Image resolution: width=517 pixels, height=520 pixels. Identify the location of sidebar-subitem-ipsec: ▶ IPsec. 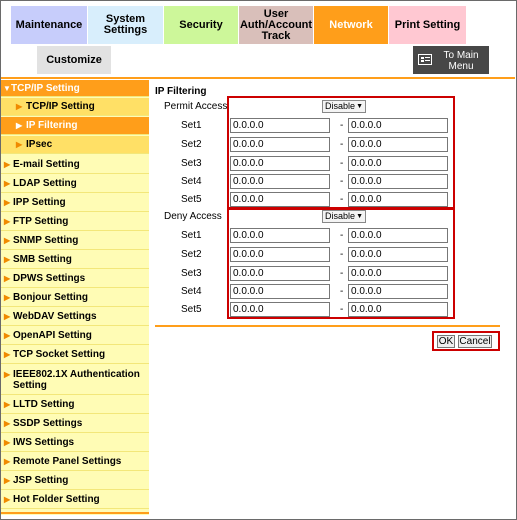
(75, 145).